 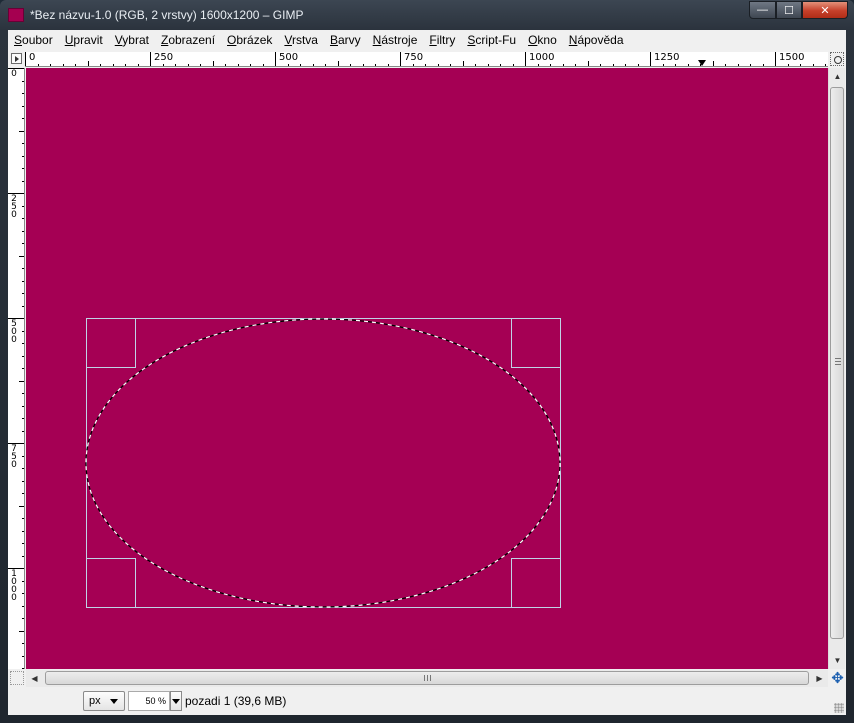 I want to click on scroll-left-arrow-icon: ◀, so click(x=34, y=678).